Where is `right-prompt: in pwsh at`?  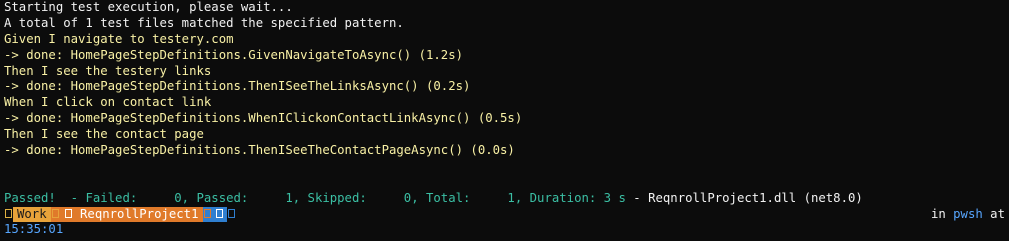 right-prompt: in pwsh at is located at coordinates (968, 215).